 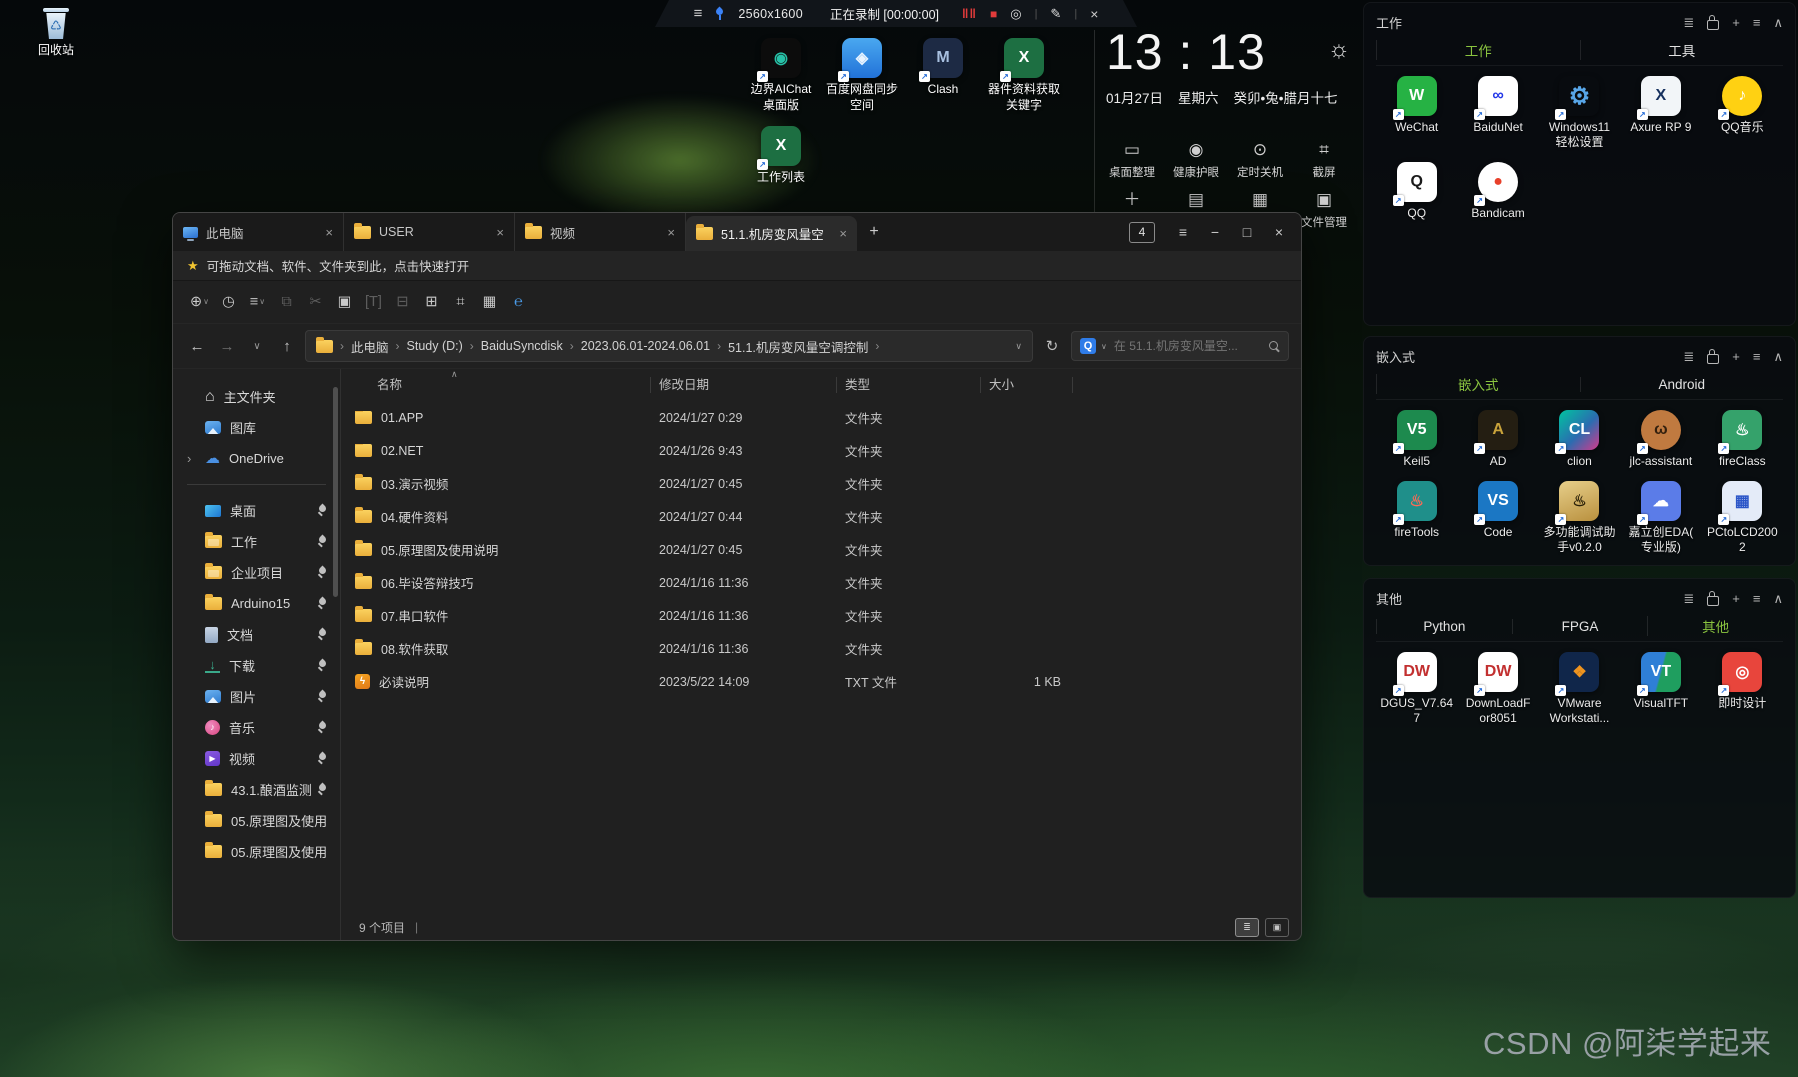 I want to click on sidebar-item: 文档, so click(x=256, y=634).